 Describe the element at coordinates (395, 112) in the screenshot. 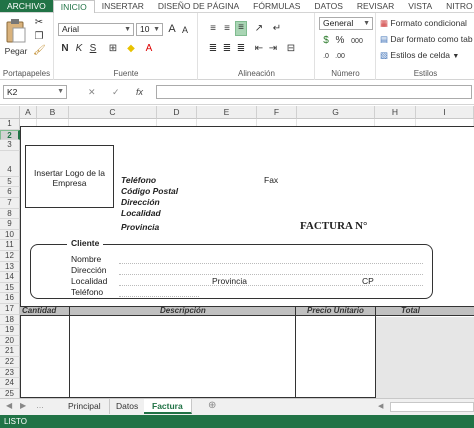

I see `column-header-h: H` at that location.